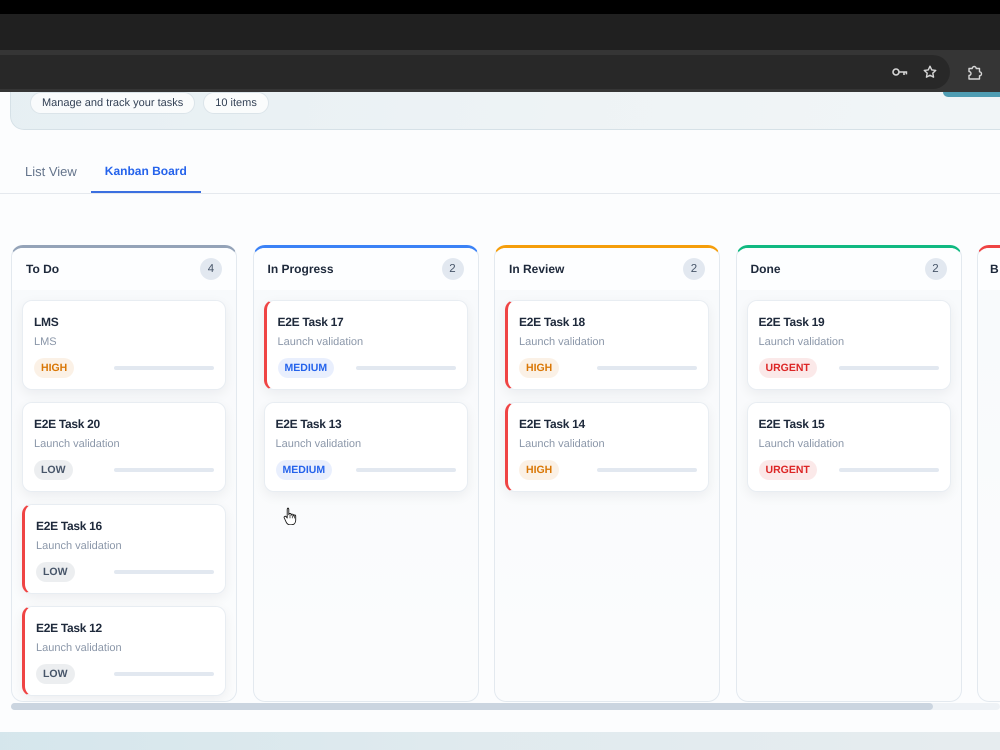  I want to click on info-chip: Manage and track your tasks, so click(113, 103).